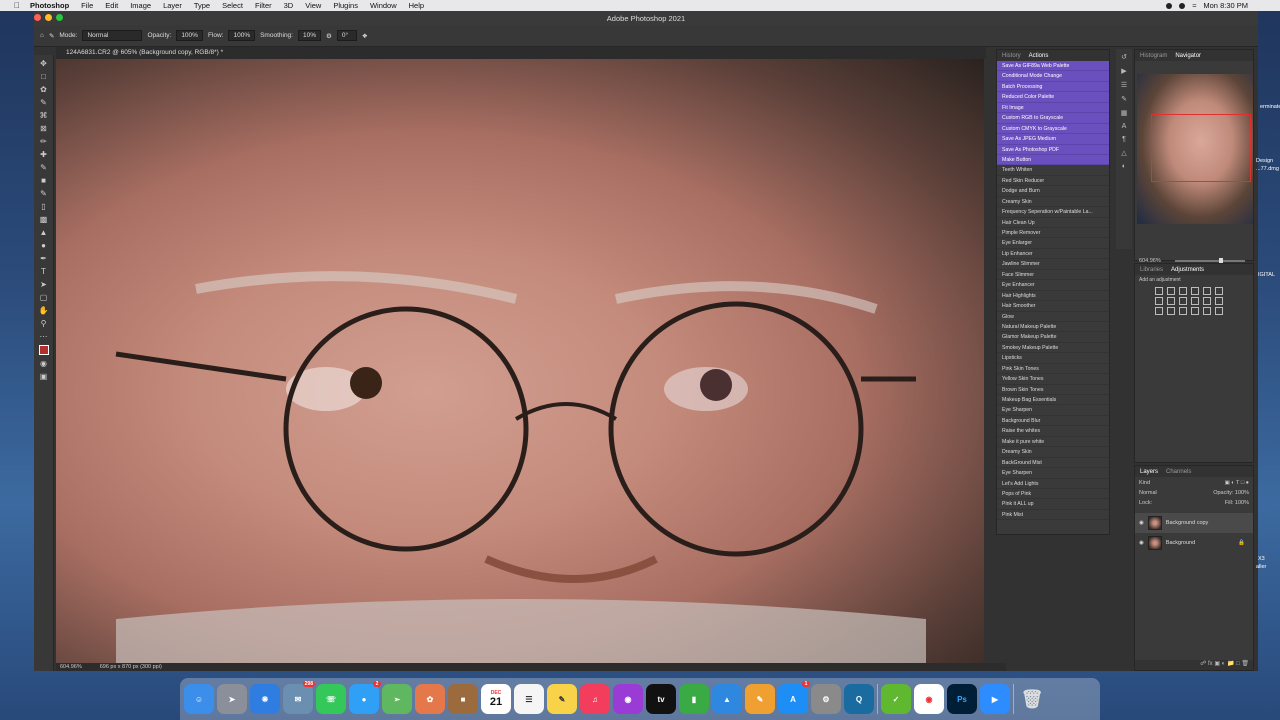 The width and height of the screenshot is (1280, 720). Describe the element at coordinates (1219, 311) in the screenshot. I see `hdr-toning-icon` at that location.